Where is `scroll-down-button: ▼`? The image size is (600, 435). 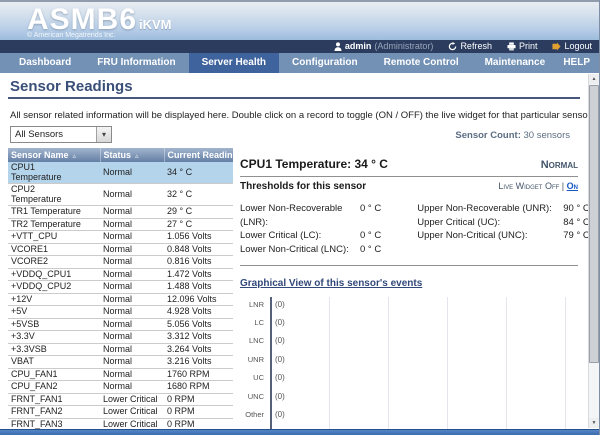 scroll-down-button: ▼ is located at coordinates (594, 423).